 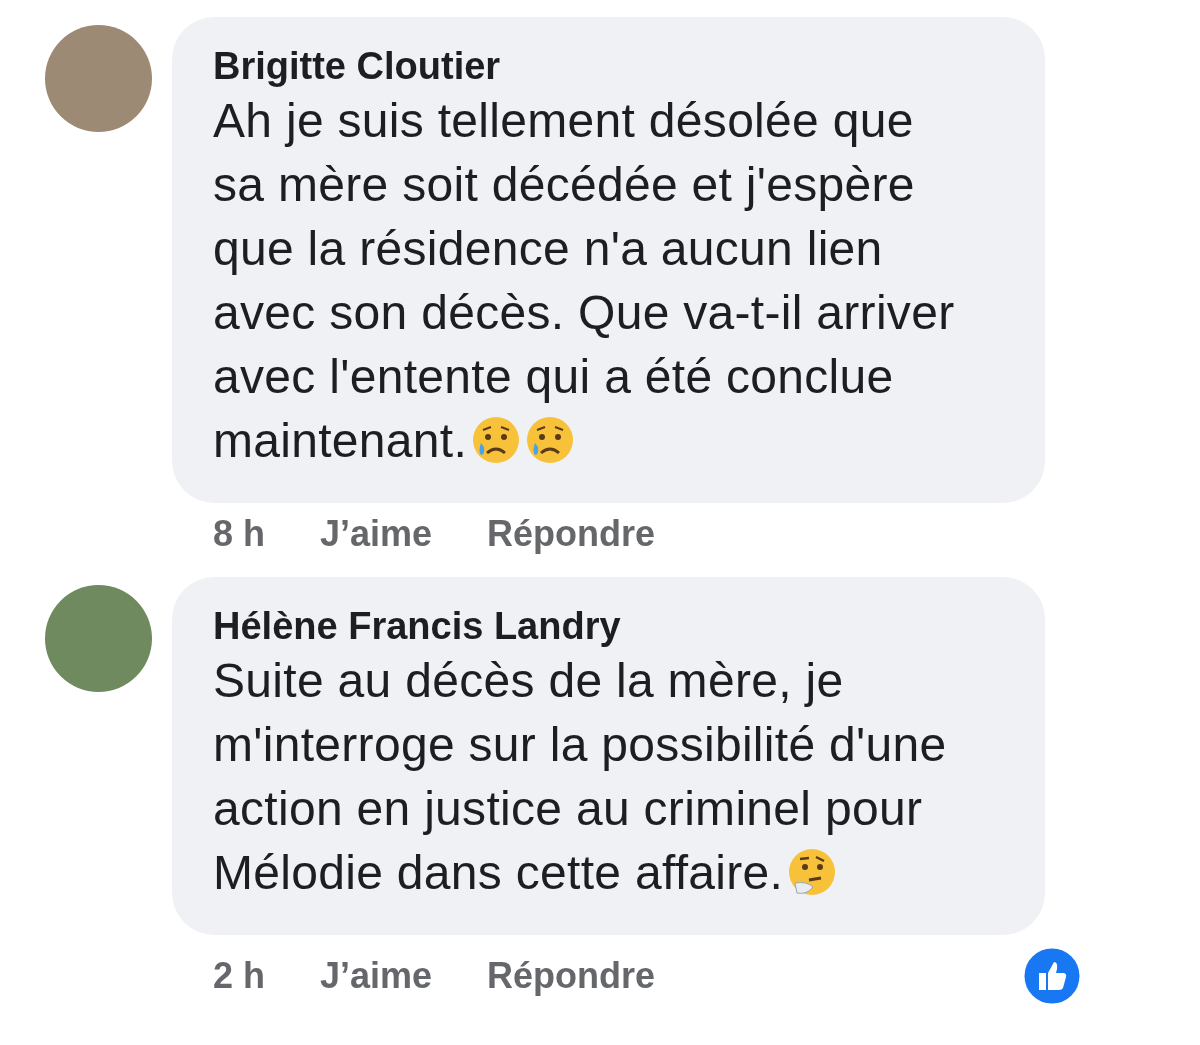 I want to click on timestamp: 8 h, so click(x=239, y=534).